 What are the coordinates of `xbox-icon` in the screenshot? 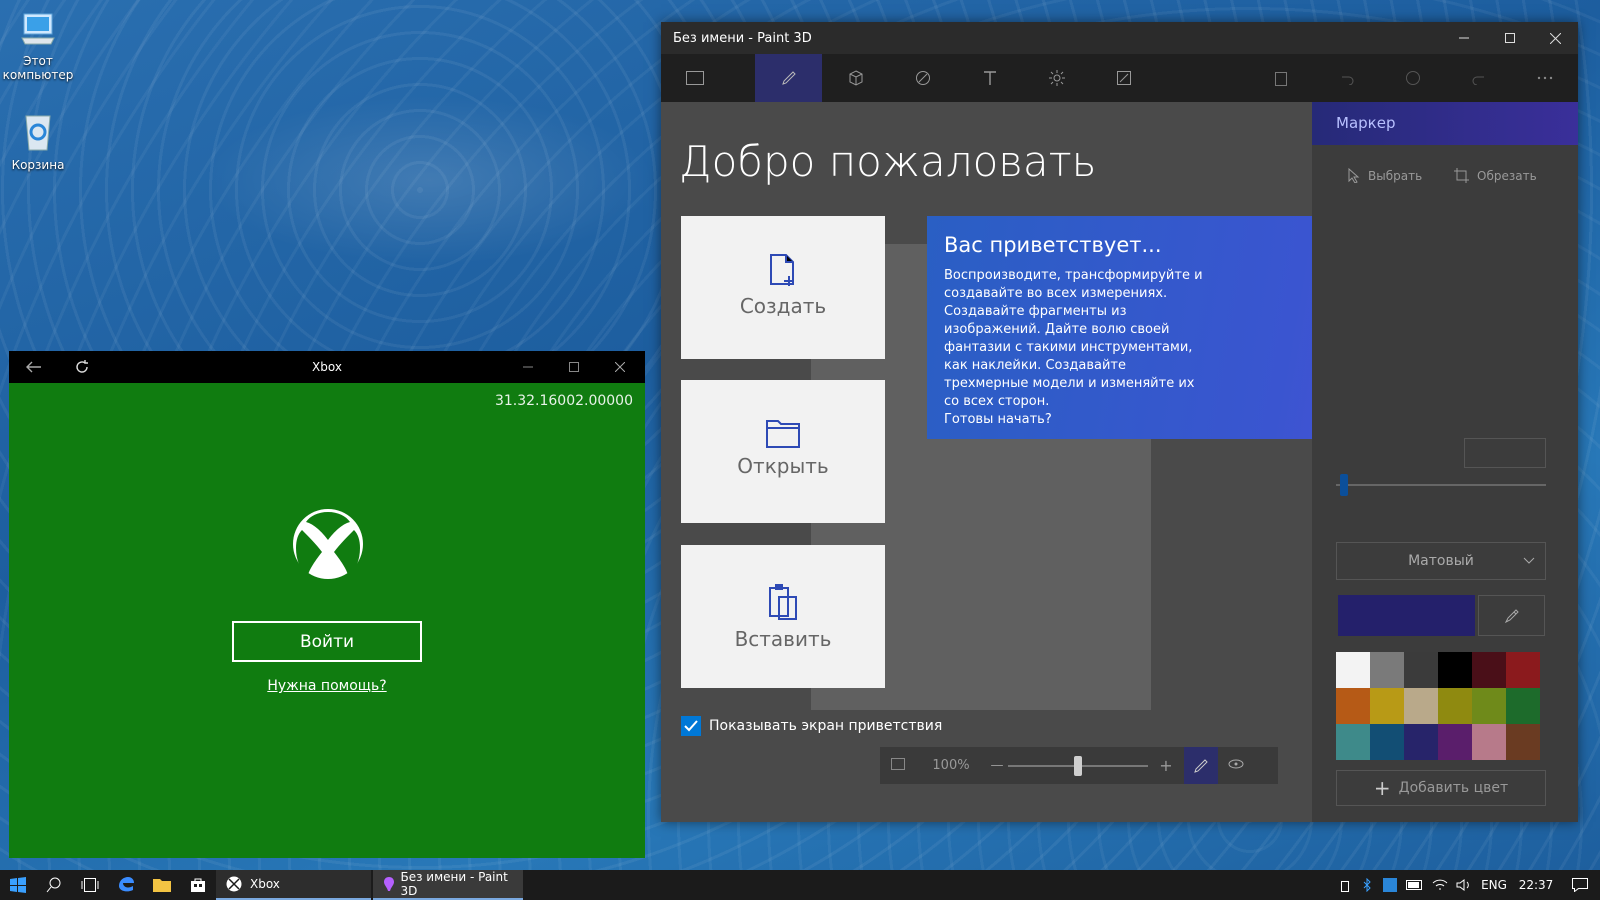 It's located at (234, 884).